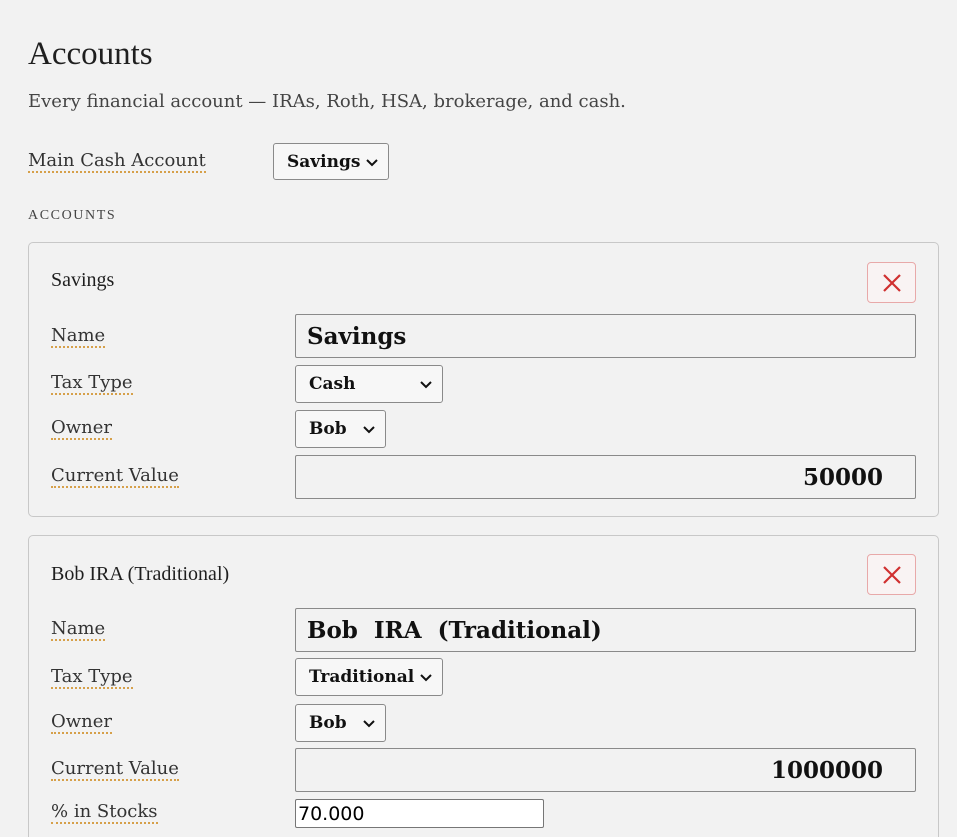  Describe the element at coordinates (826, 770) in the screenshot. I see `current-value-value: 1000000` at that location.